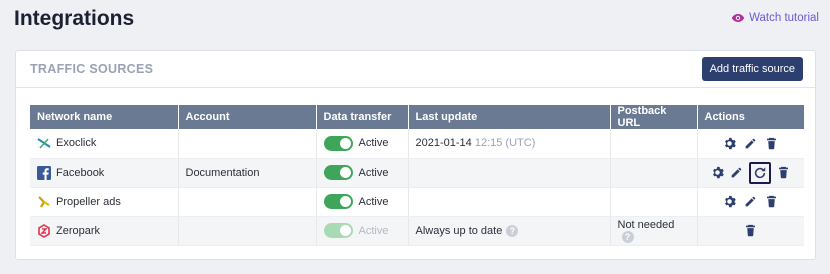 The width and height of the screenshot is (830, 274). What do you see at coordinates (80, 172) in the screenshot?
I see `network-name: Facebook` at bounding box center [80, 172].